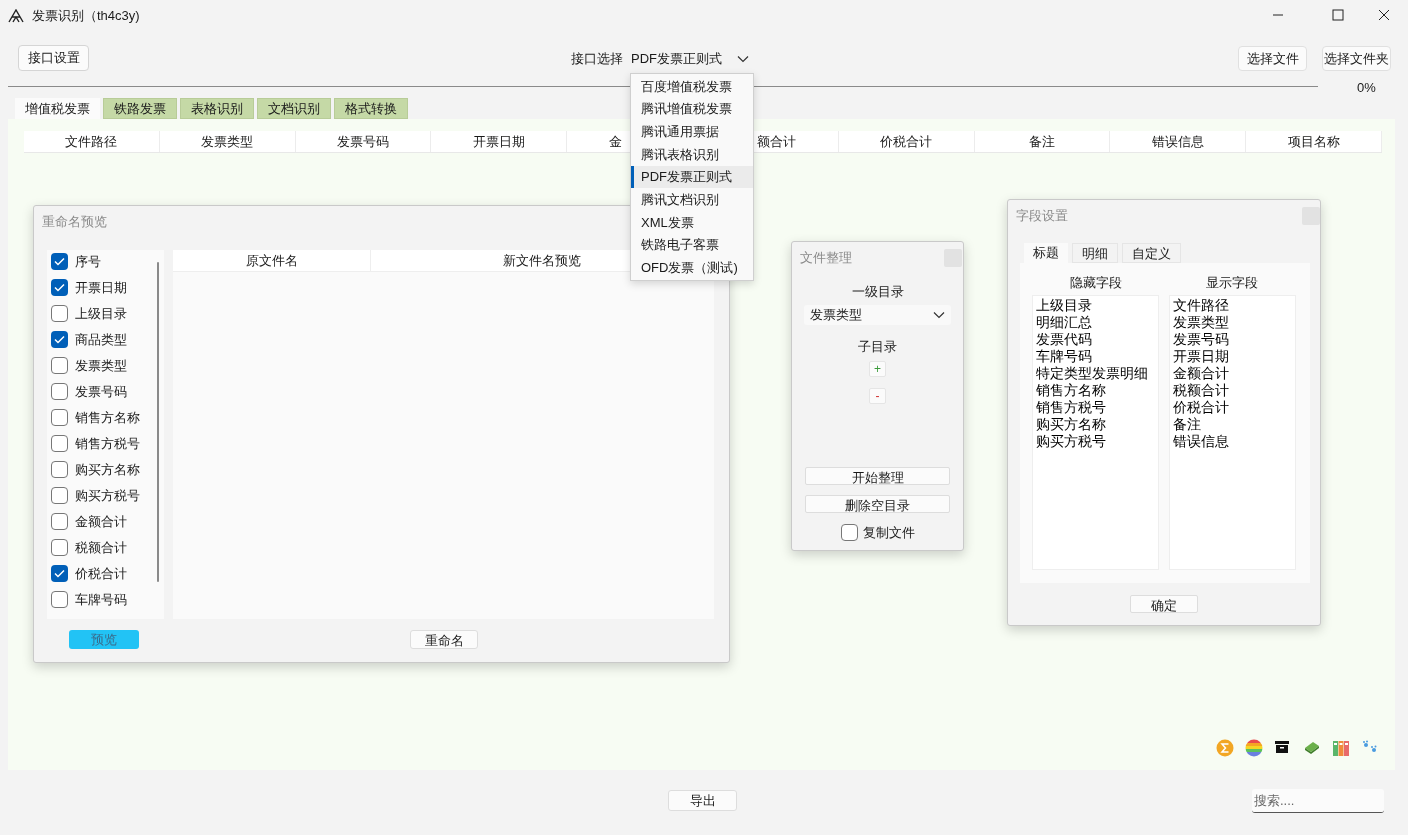 The height and width of the screenshot is (835, 1408). What do you see at coordinates (140, 108) in the screenshot?
I see `tab: 铁路发票` at bounding box center [140, 108].